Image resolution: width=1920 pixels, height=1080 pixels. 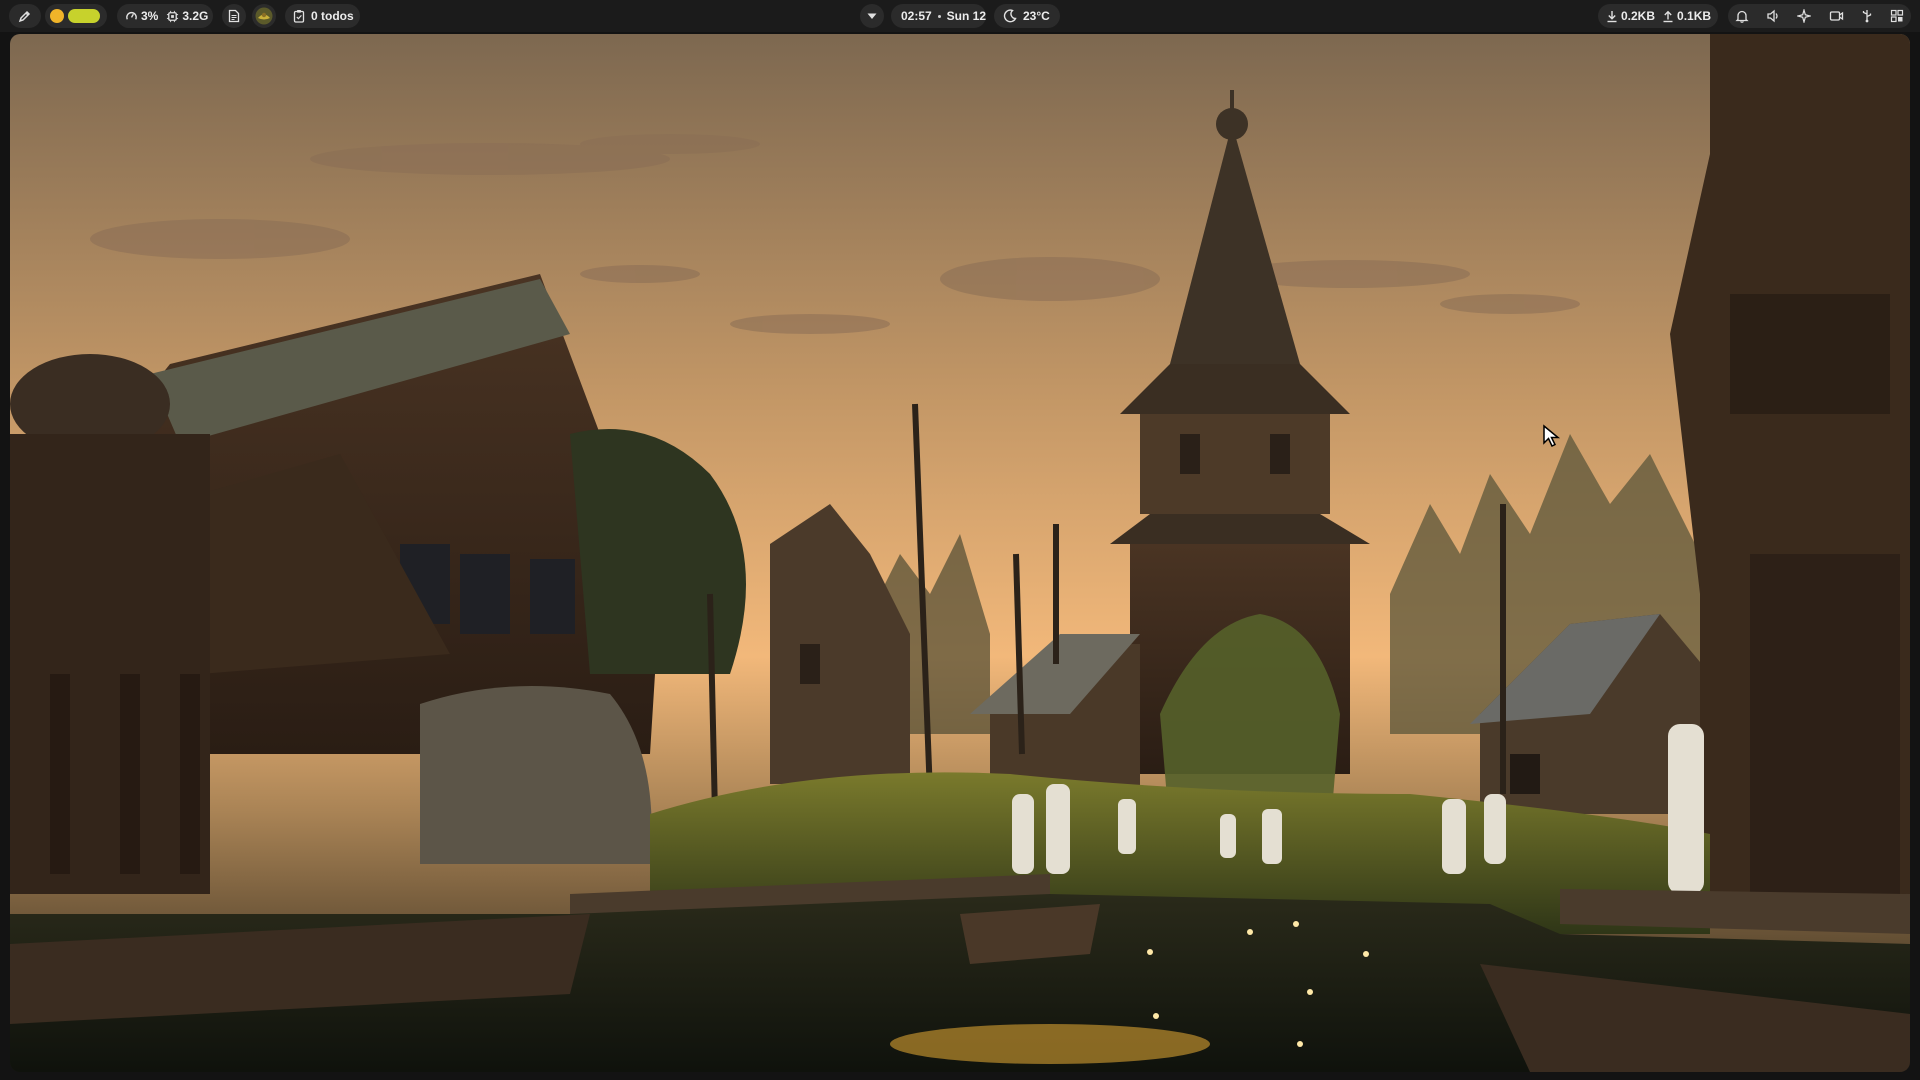 I want to click on upload-rate: 0.1KB, so click(x=1694, y=16).